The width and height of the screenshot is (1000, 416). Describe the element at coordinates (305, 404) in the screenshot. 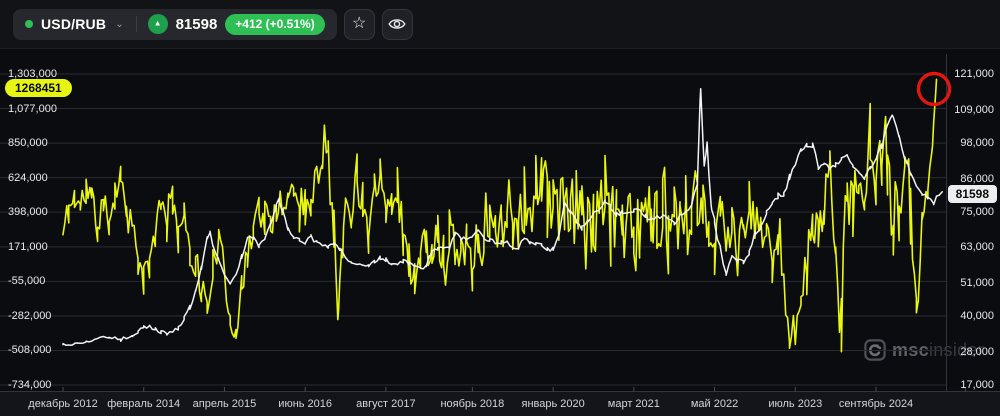

I see `time-axis-tick-label: июнь 2016` at that location.